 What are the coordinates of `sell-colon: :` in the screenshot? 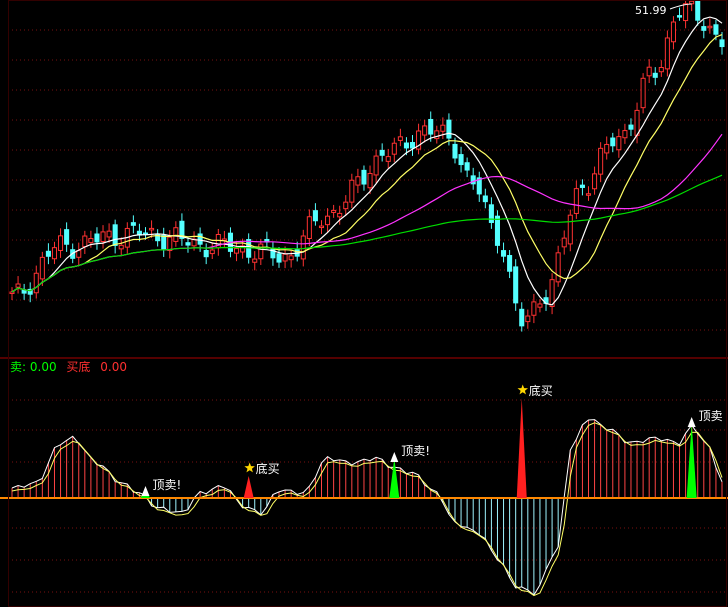 It's located at (26, 367).